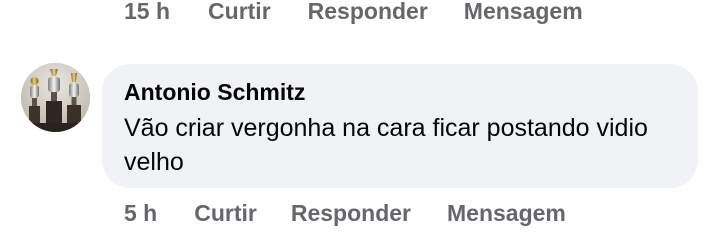 The height and width of the screenshot is (240, 720). What do you see at coordinates (523, 12) in the screenshot?
I see `previous-comment-message-button: Mensagem` at bounding box center [523, 12].